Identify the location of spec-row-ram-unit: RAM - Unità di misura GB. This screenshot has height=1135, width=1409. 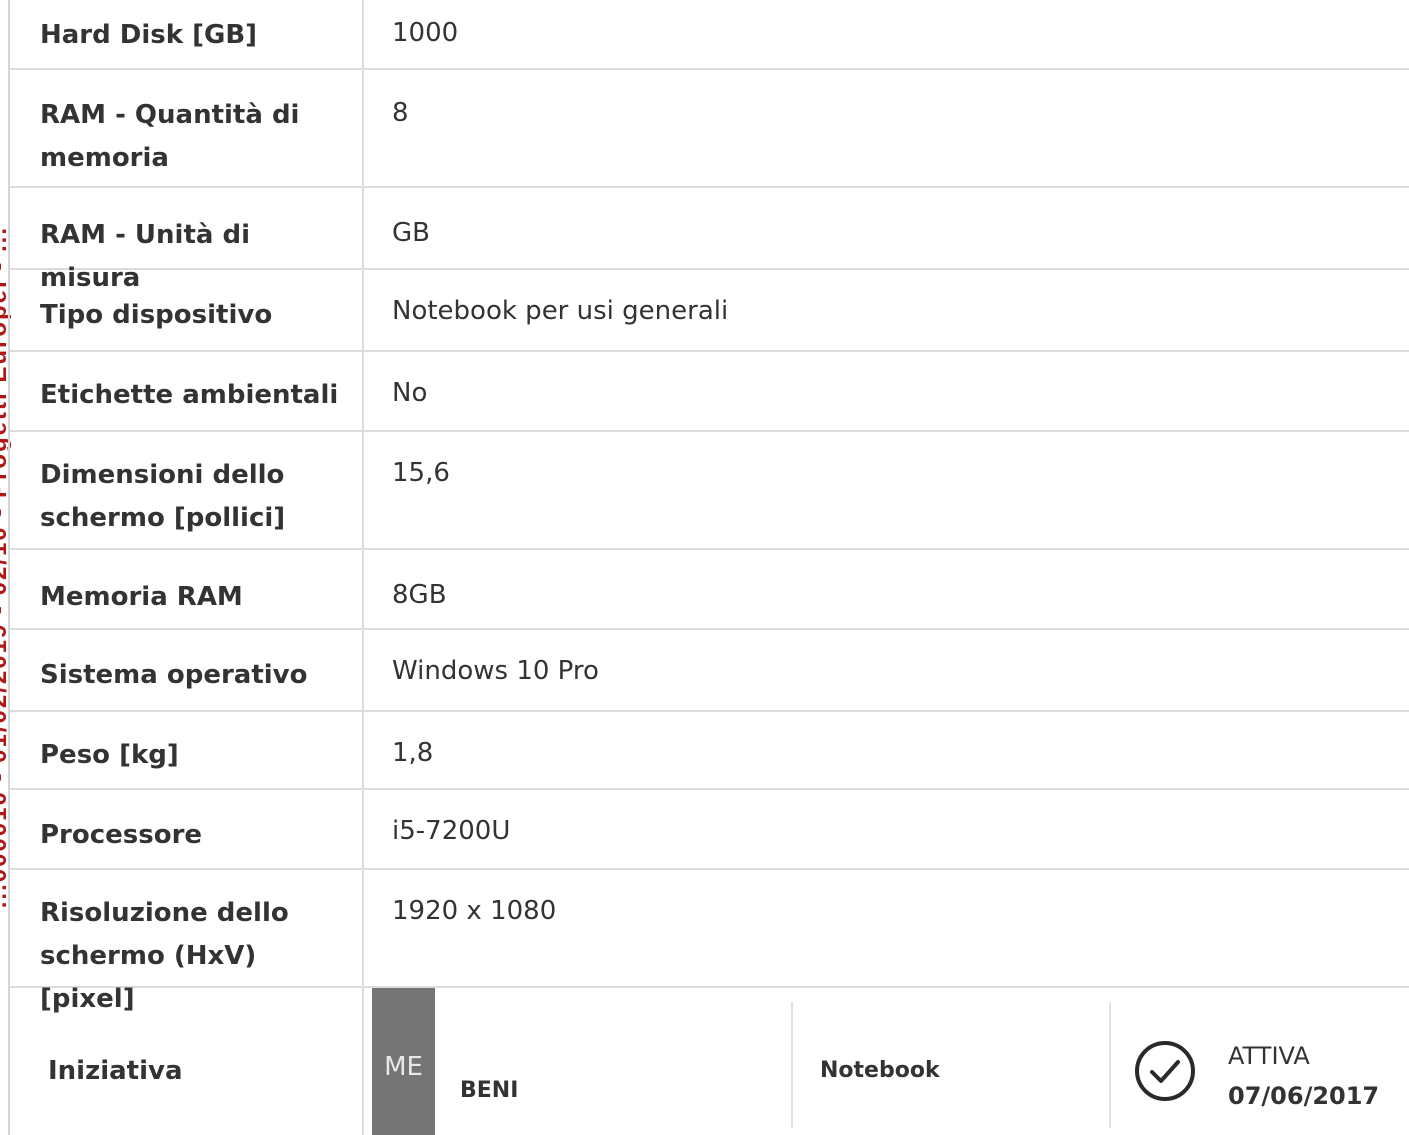
(709, 240).